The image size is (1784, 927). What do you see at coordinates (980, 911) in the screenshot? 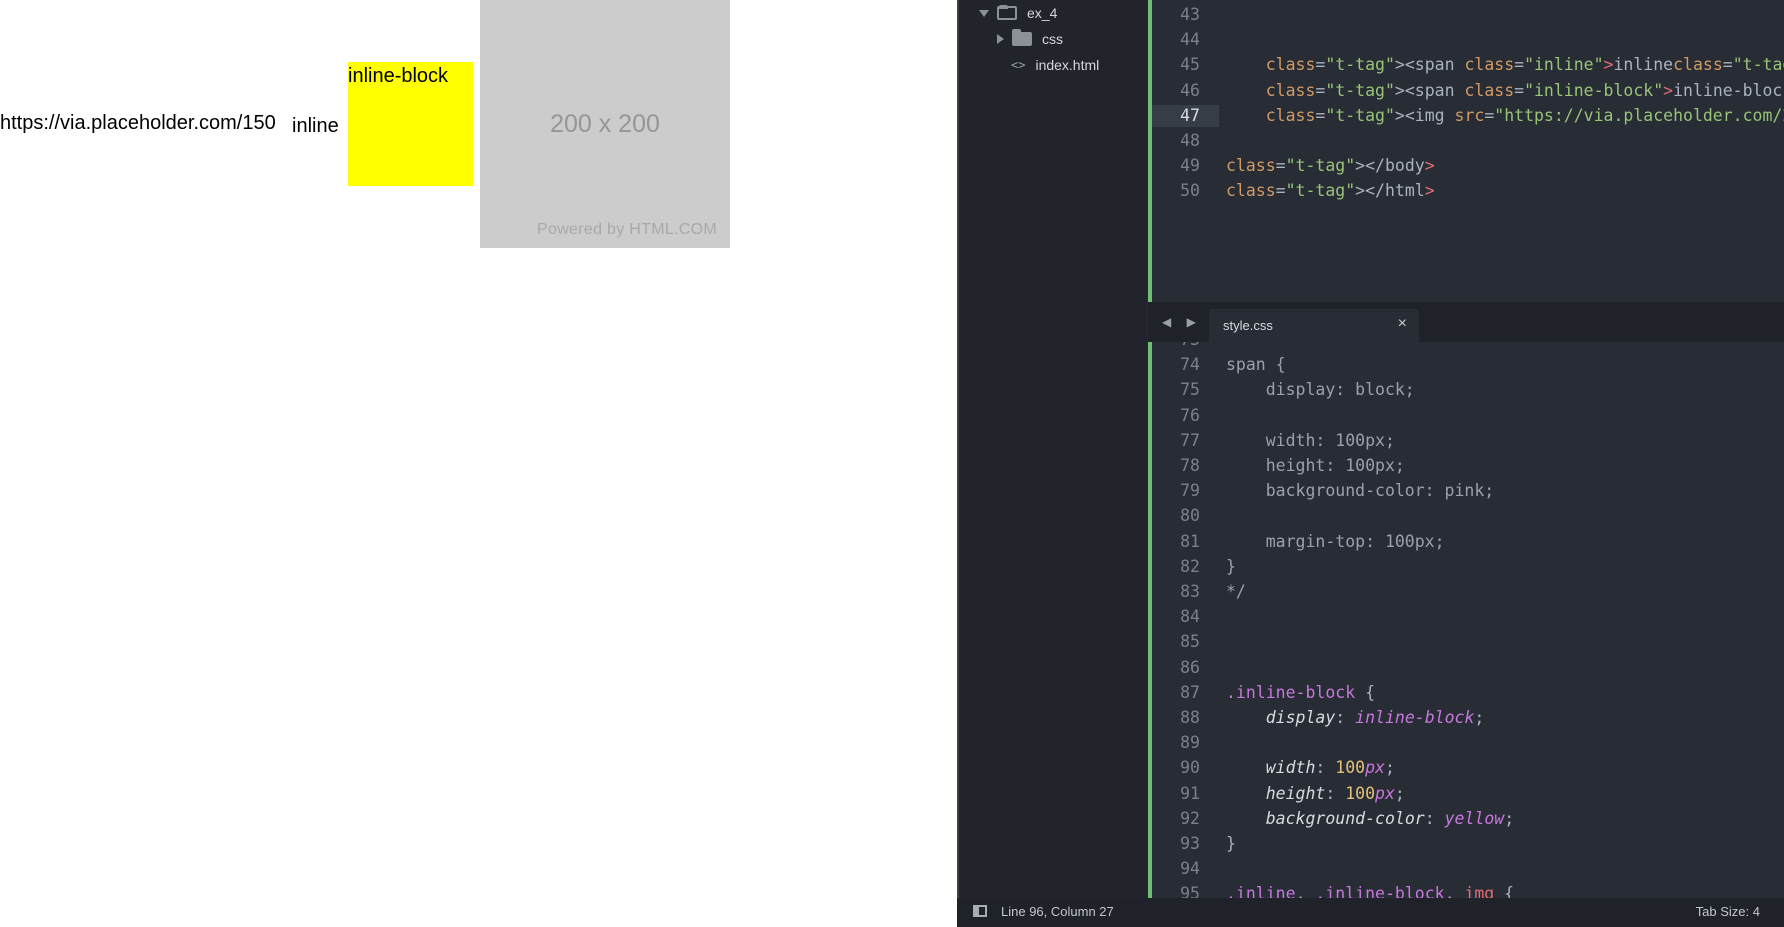
I see `toggle-sidebar-icon` at bounding box center [980, 911].